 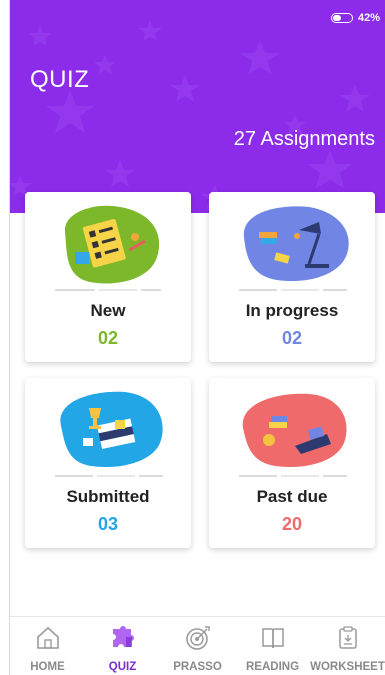 What do you see at coordinates (197, 667) in the screenshot?
I see `nav-label-prasso: PRASSO` at bounding box center [197, 667].